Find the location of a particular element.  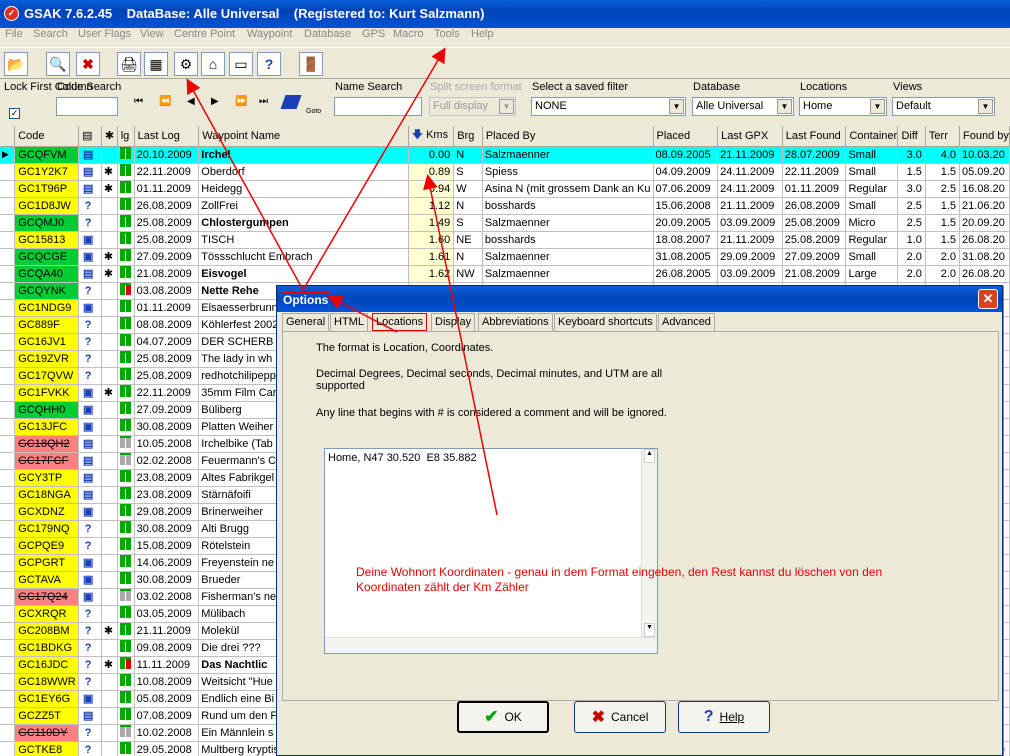

exit-icon: 🚪 is located at coordinates (311, 64).